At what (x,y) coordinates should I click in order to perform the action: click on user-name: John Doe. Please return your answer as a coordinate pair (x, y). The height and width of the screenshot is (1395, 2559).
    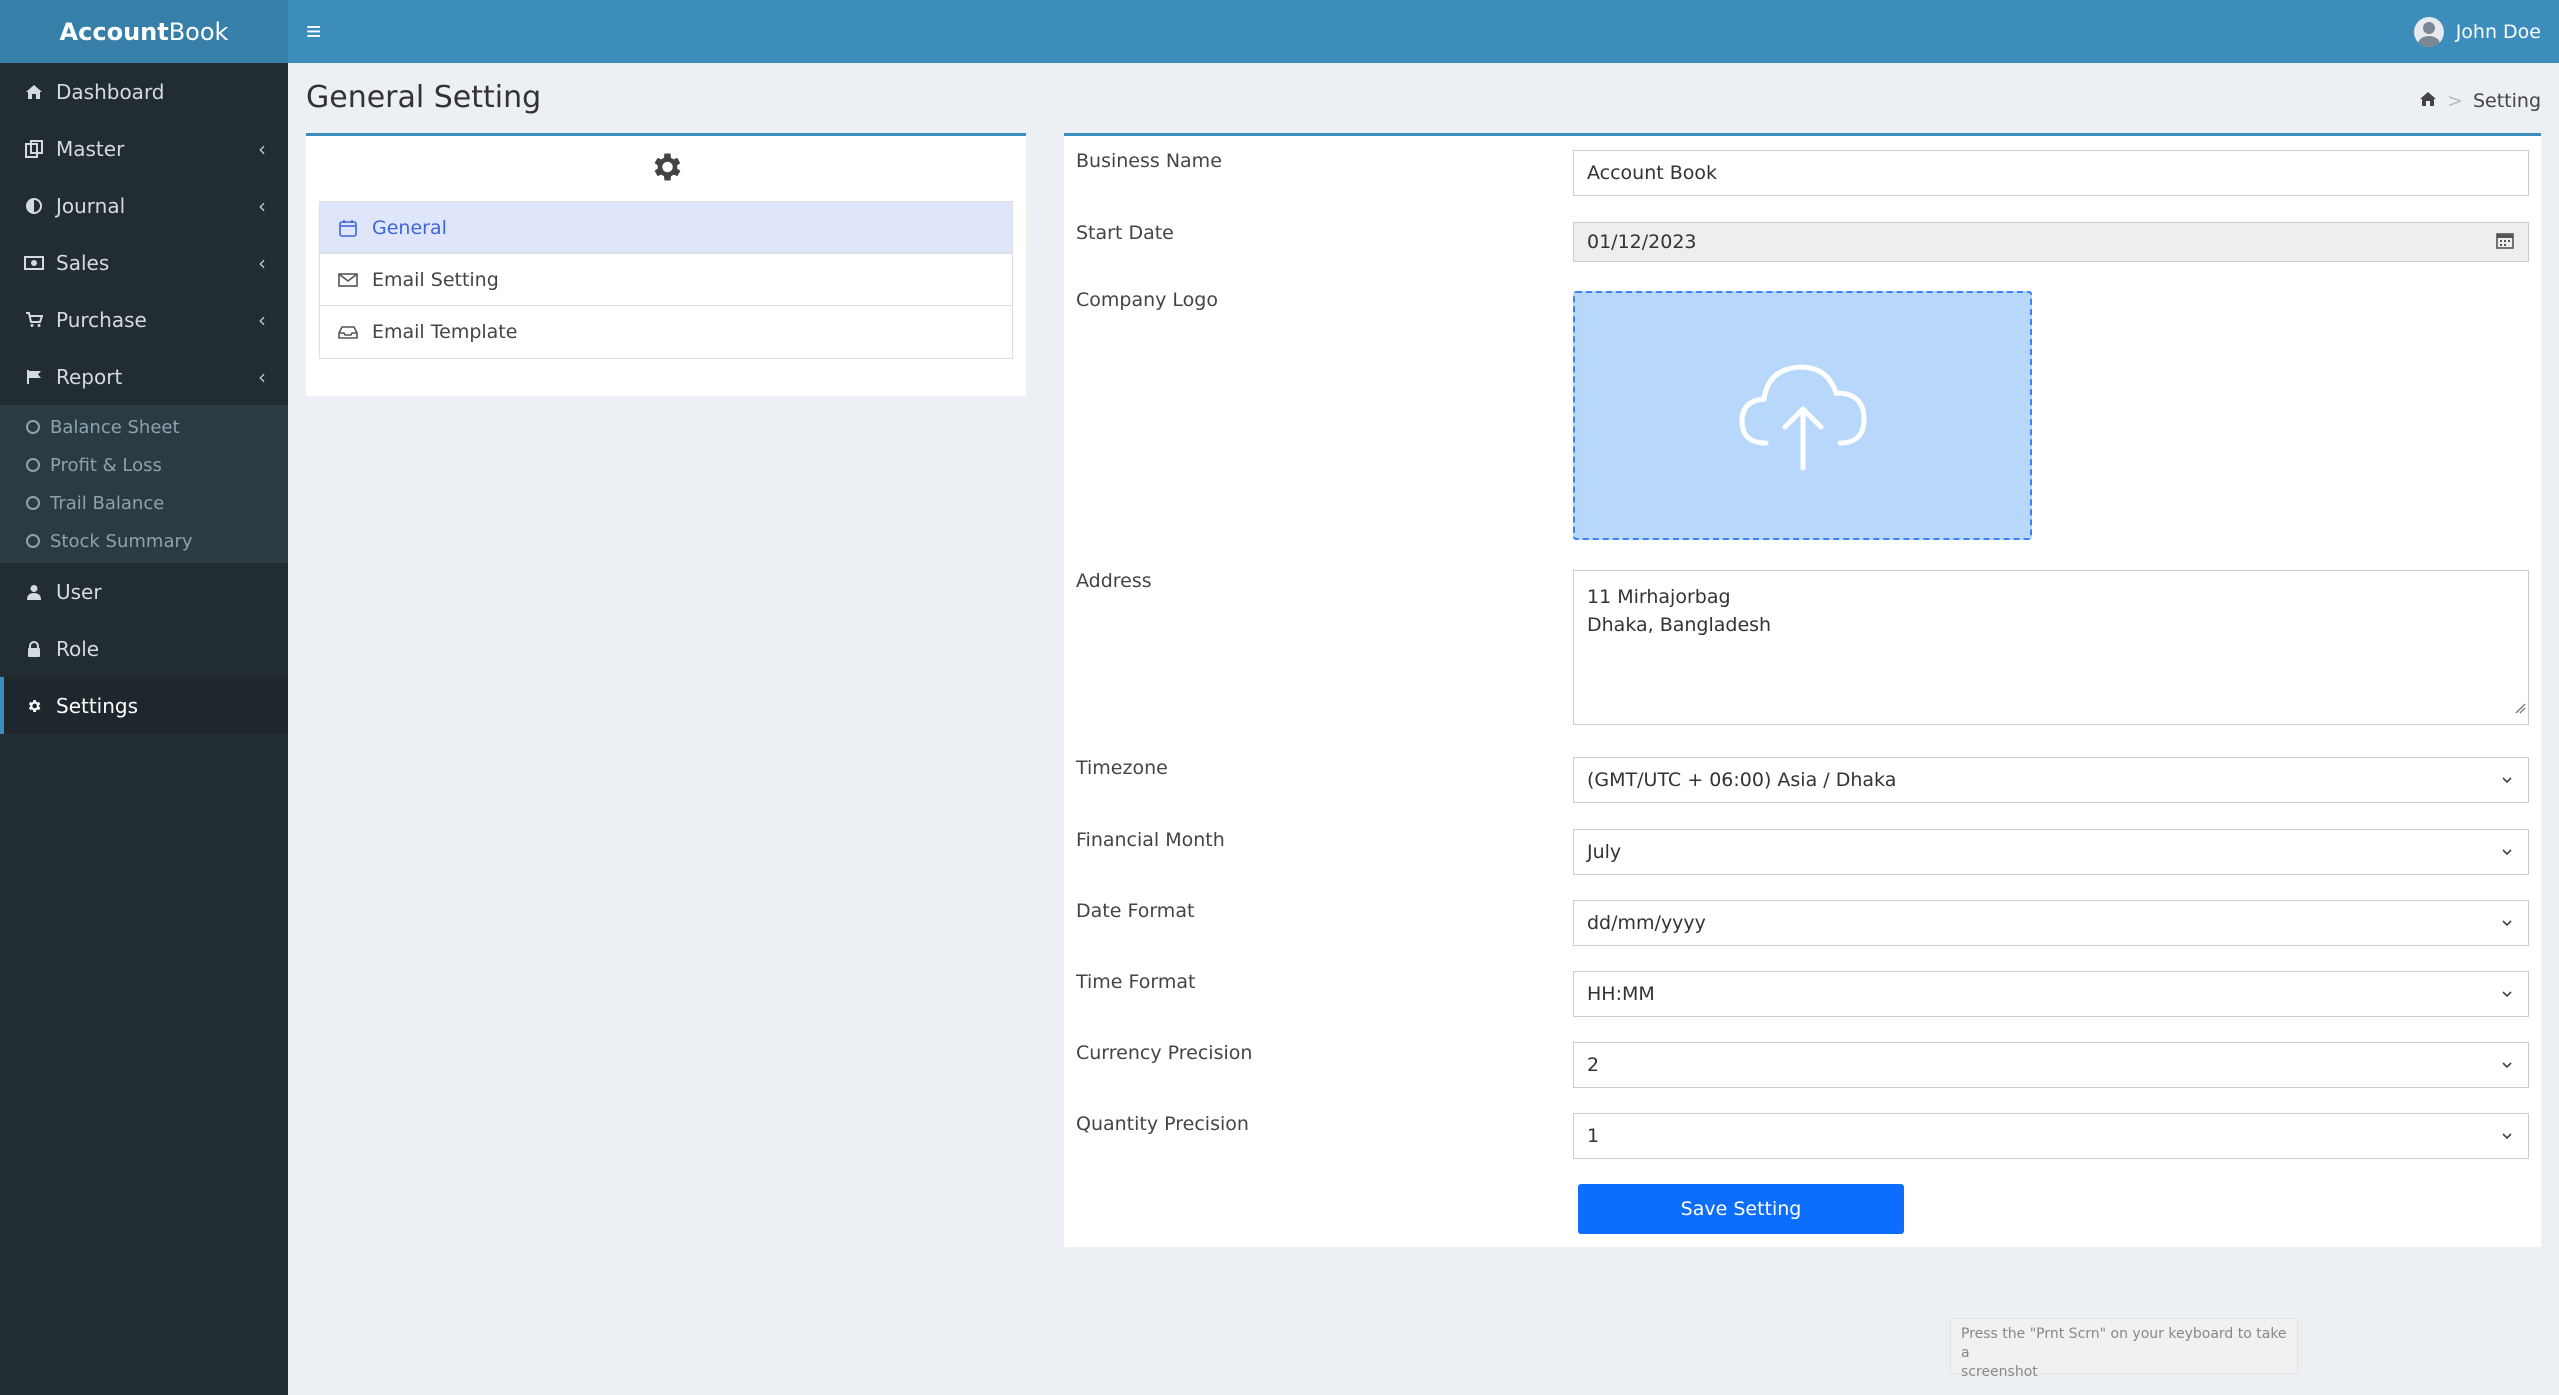
    Looking at the image, I should click on (2498, 31).